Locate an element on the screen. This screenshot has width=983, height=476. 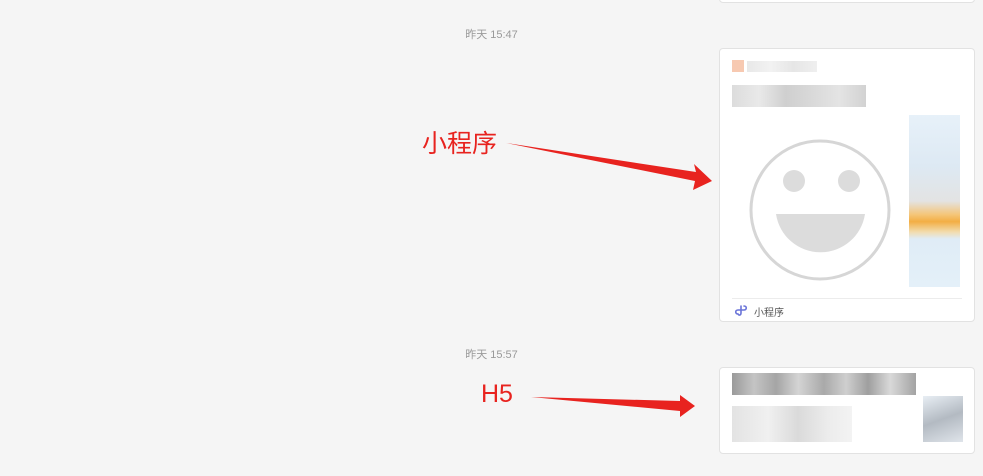
mini-program-arrow is located at coordinates (609, 166).